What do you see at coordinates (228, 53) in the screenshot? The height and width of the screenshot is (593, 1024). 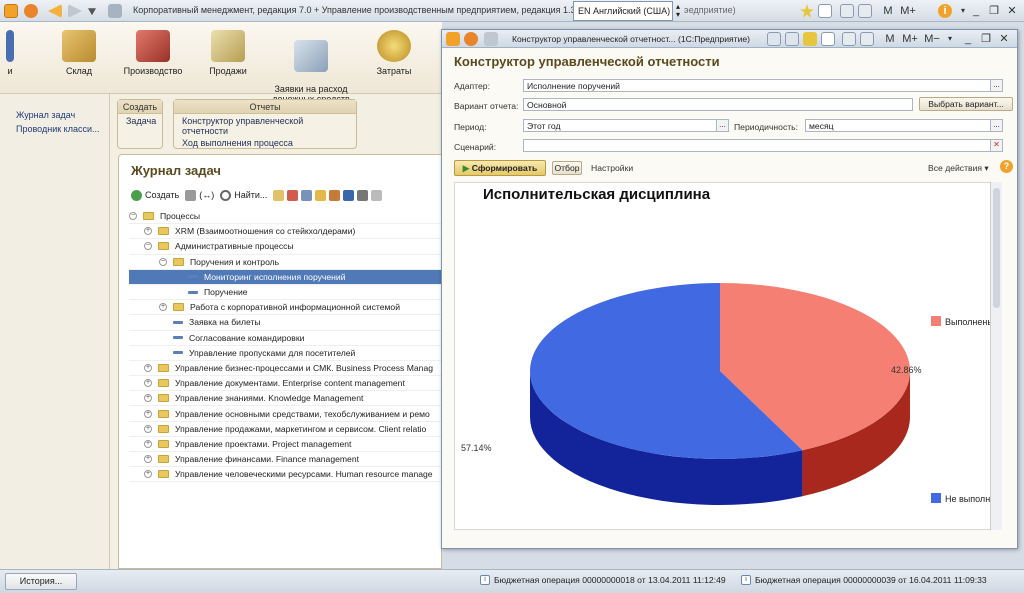 I see `section-sales: Продажи` at bounding box center [228, 53].